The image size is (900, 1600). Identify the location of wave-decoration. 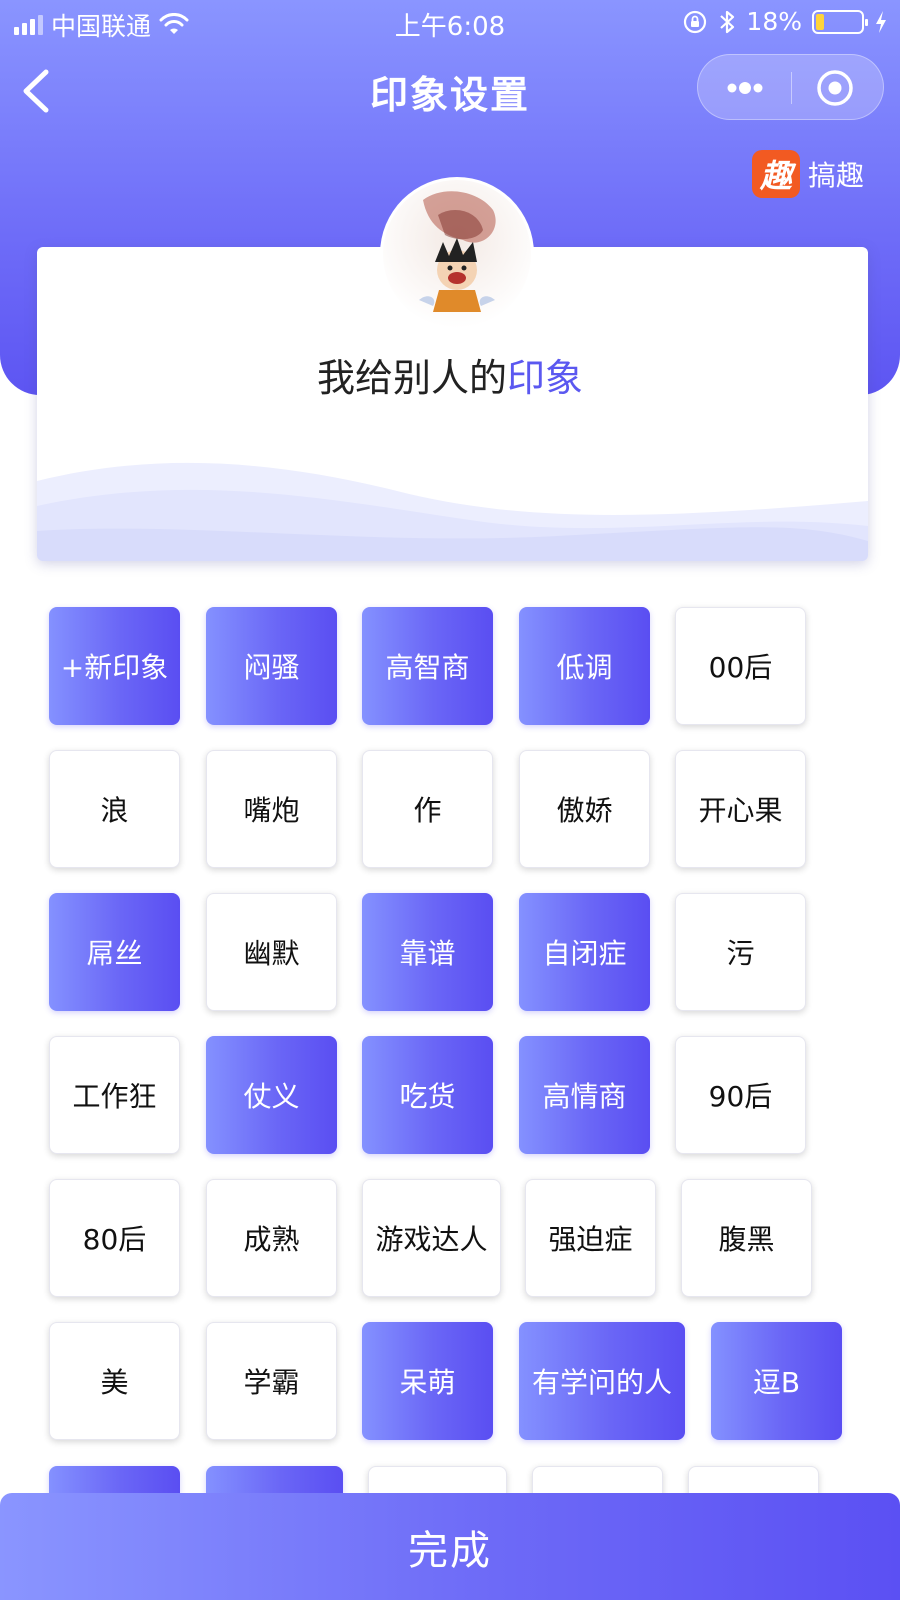
(452, 511).